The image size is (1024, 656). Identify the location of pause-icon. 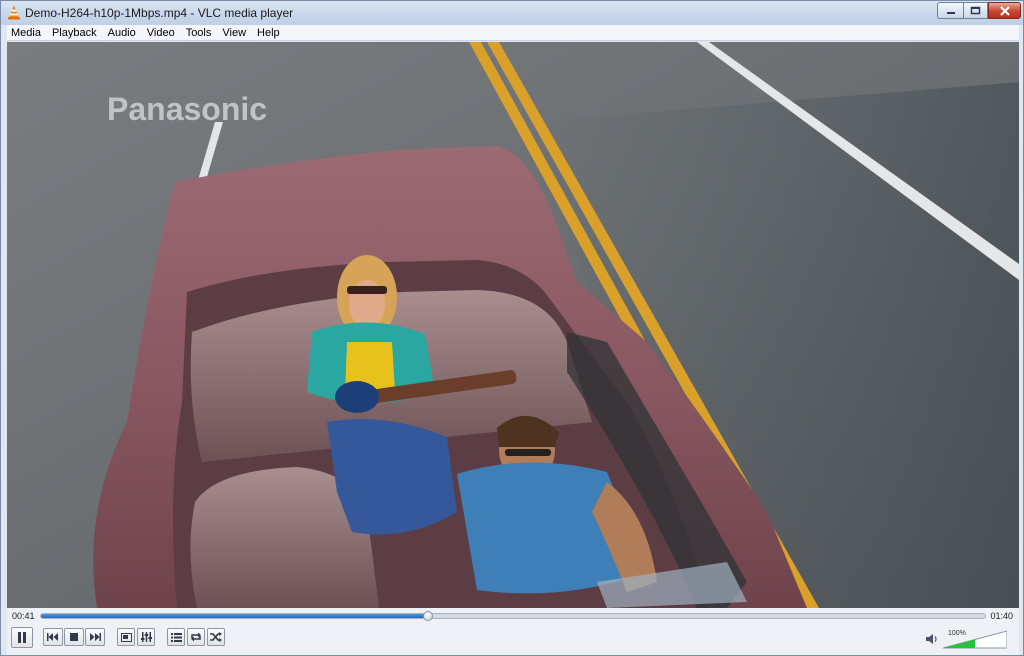
(22, 637).